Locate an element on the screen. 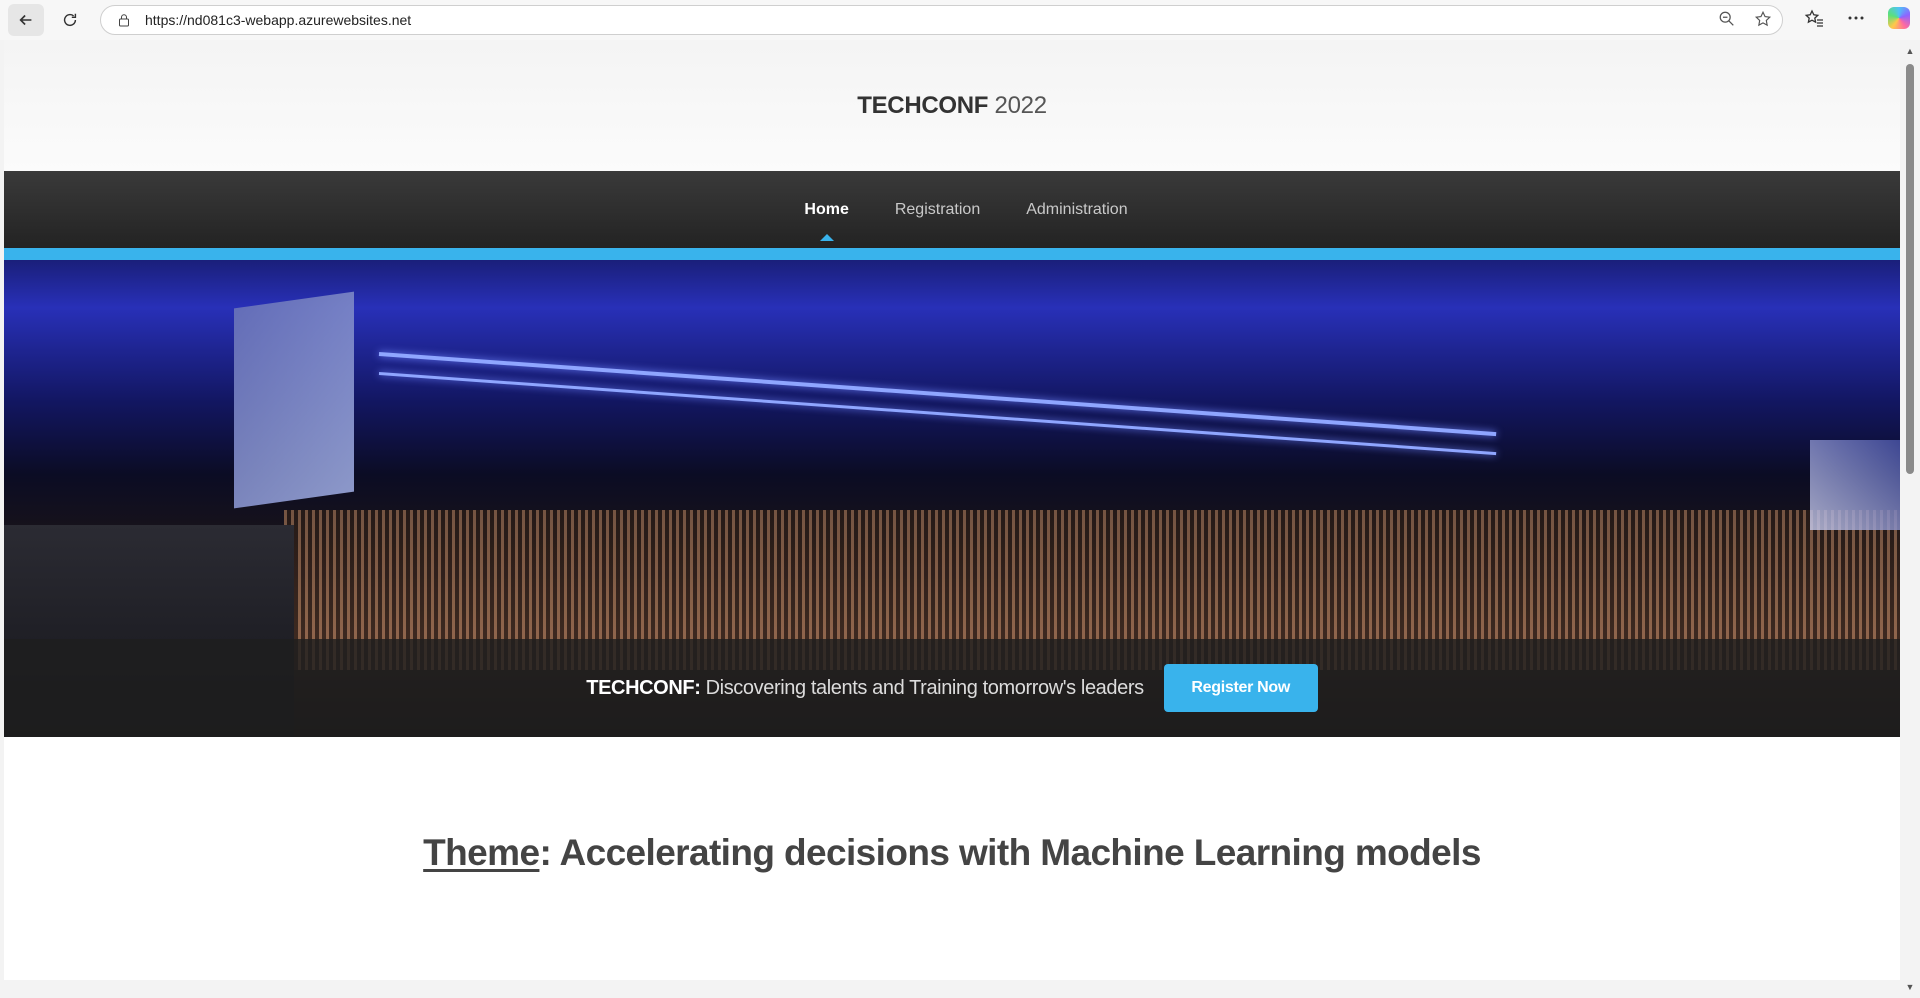  favorites-icon is located at coordinates (1814, 18).